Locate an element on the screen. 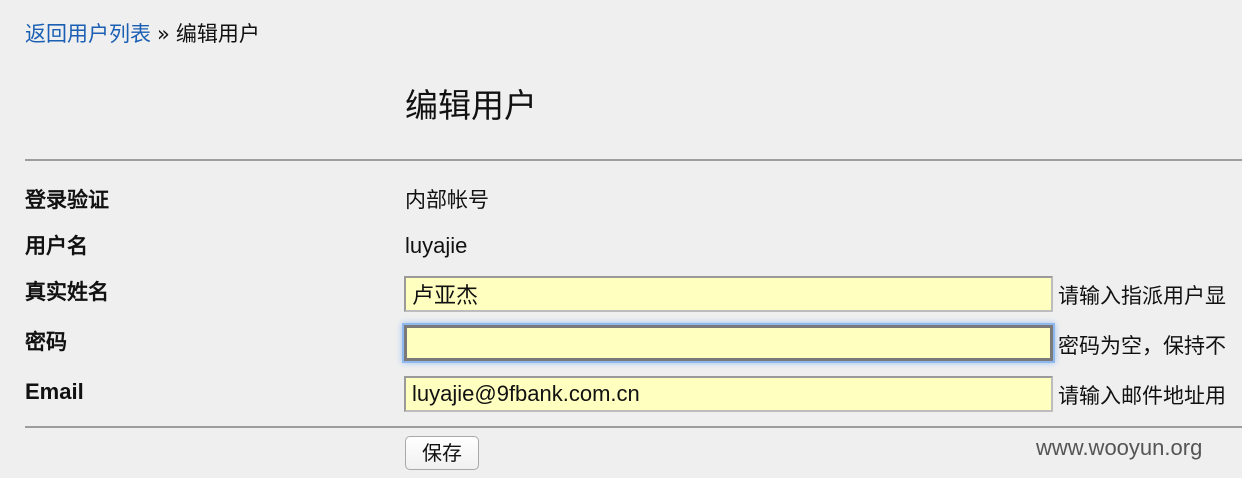 This screenshot has width=1242, height=478. password-input is located at coordinates (728, 343).